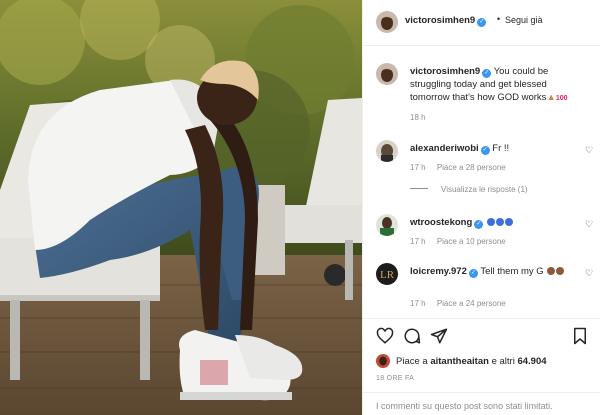 The height and width of the screenshot is (415, 600). Describe the element at coordinates (471, 241) in the screenshot. I see `comment-likes: Piace a 10 persone` at that location.